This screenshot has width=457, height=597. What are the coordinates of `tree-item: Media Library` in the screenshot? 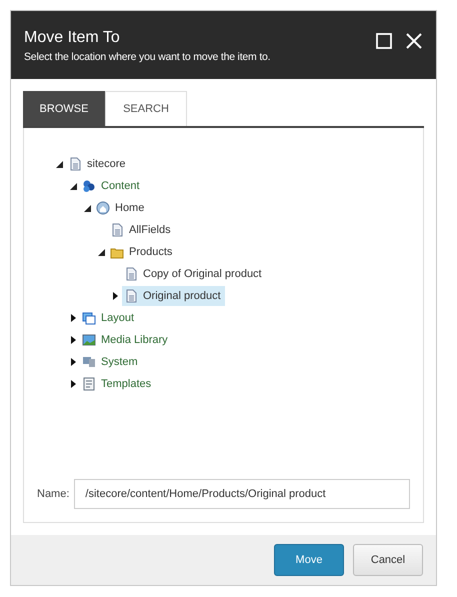 It's located at (126, 340).